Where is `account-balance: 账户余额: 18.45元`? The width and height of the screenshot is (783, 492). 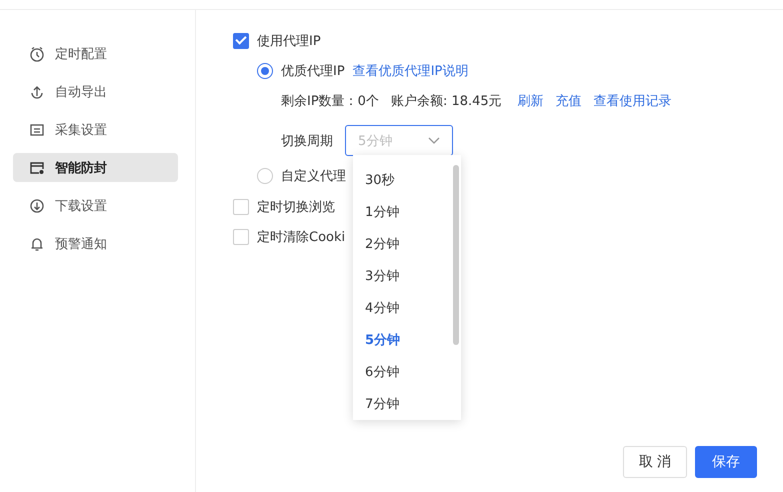
account-balance: 账户余额: 18.45元 is located at coordinates (446, 101).